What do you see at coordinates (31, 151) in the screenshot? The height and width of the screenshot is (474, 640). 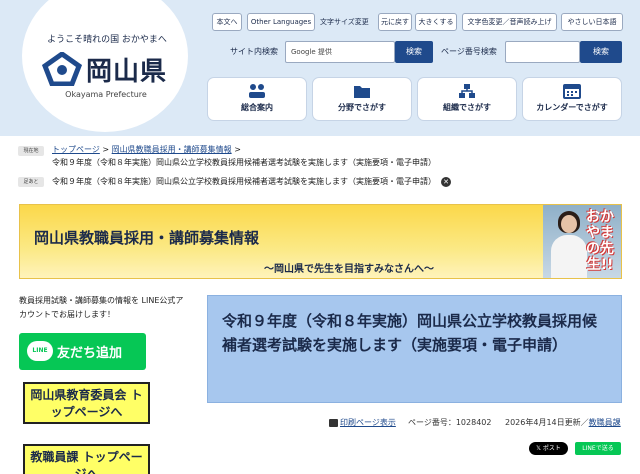 I see `current-location-tag: 現在地` at bounding box center [31, 151].